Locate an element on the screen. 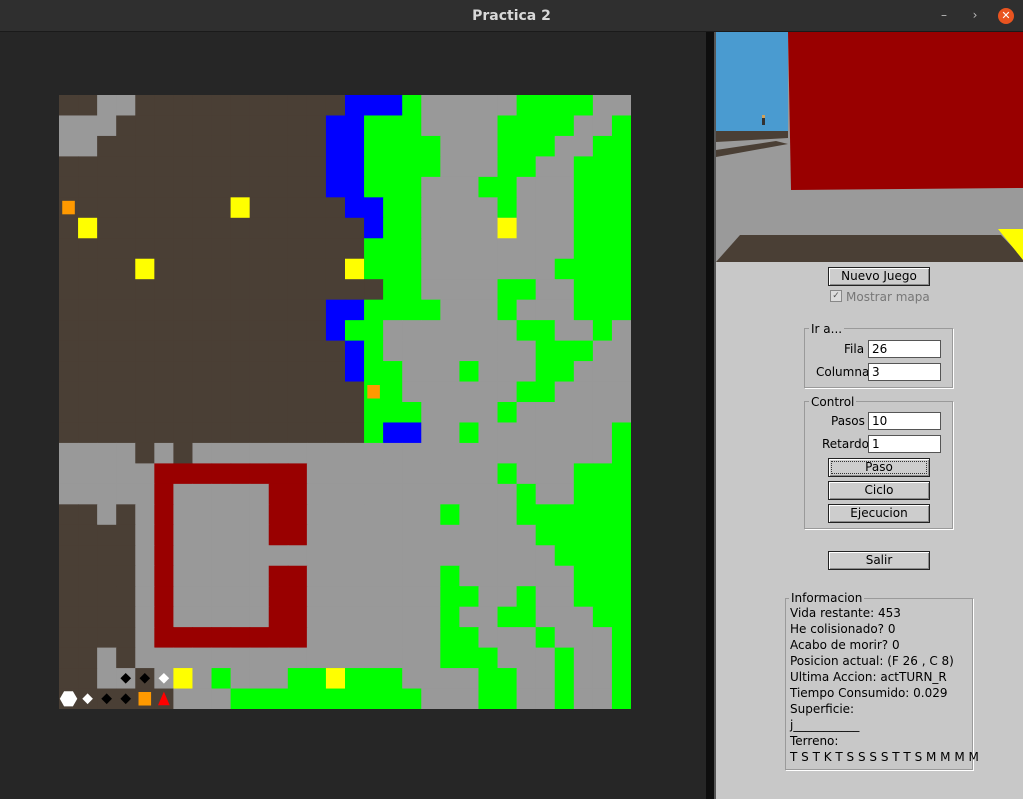 This screenshot has width=1023, height=799. run-button: Ejecucion is located at coordinates (879, 513).